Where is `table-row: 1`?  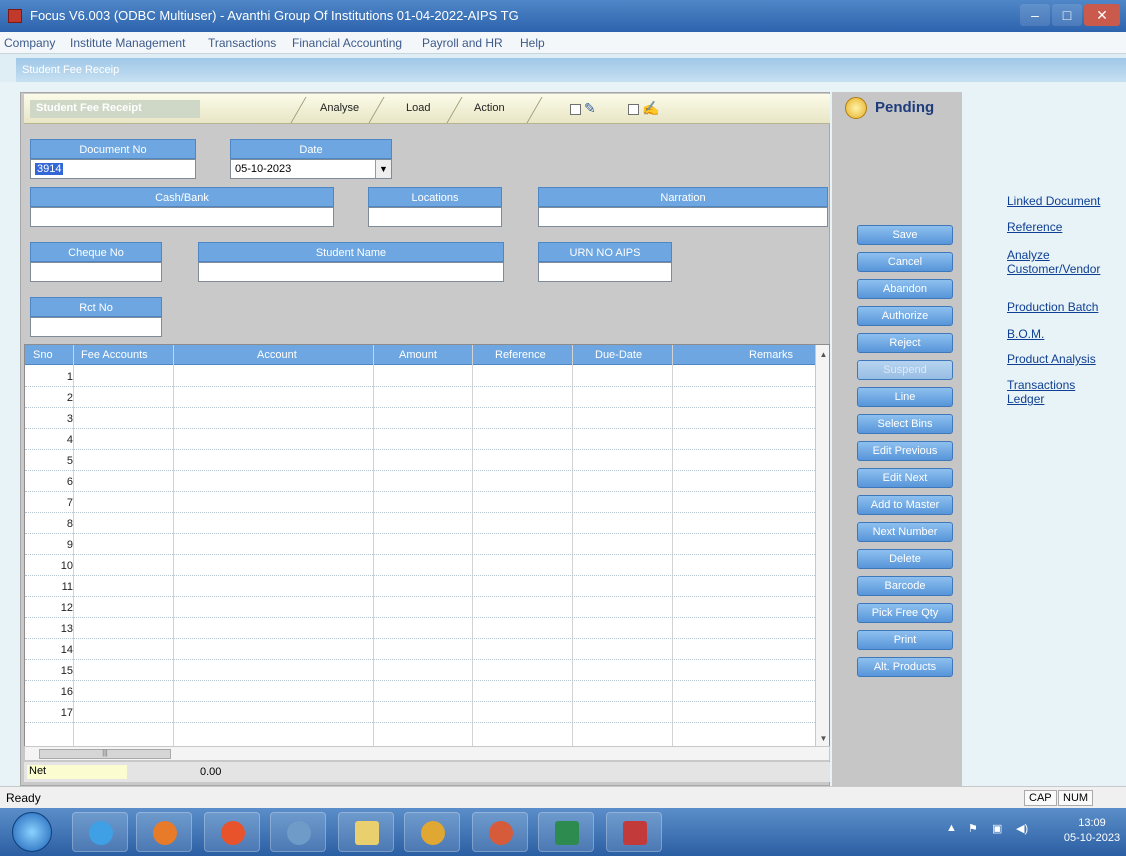 table-row: 1 is located at coordinates (420, 376).